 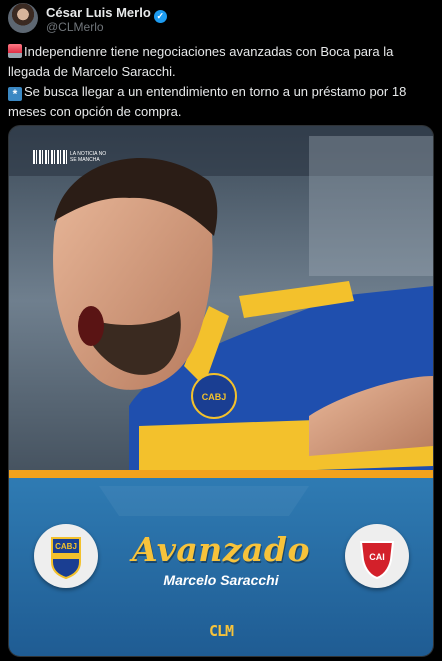 What do you see at coordinates (88, 156) in the screenshot?
I see `brand-text: LA NOTICIA NO SE MANCHA` at bounding box center [88, 156].